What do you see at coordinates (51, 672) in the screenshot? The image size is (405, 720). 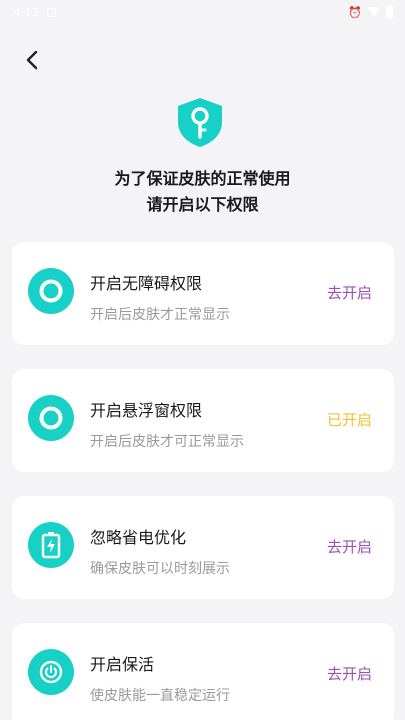 I see `power-icon` at bounding box center [51, 672].